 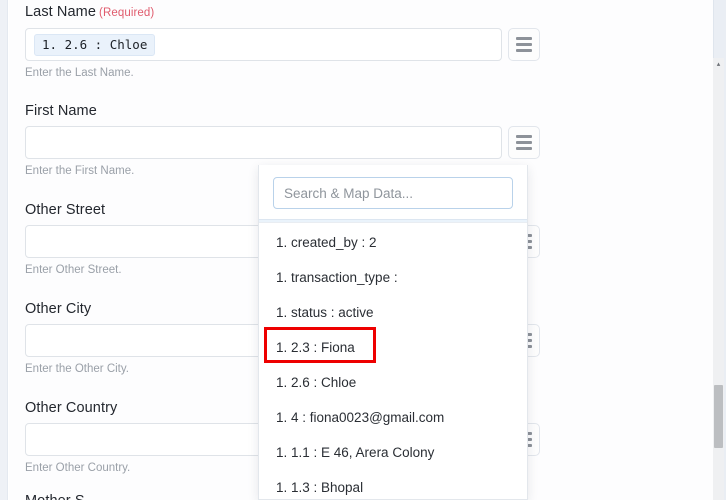 I want to click on required-marker: (Required), so click(x=127, y=13).